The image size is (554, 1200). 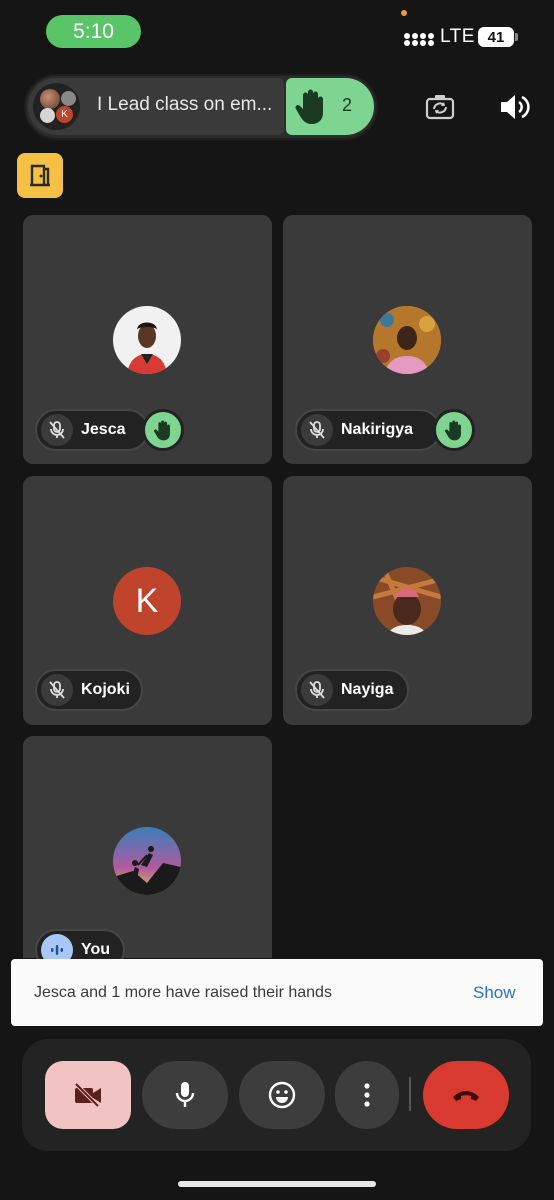 What do you see at coordinates (277, 1184) in the screenshot?
I see `home-indicator` at bounding box center [277, 1184].